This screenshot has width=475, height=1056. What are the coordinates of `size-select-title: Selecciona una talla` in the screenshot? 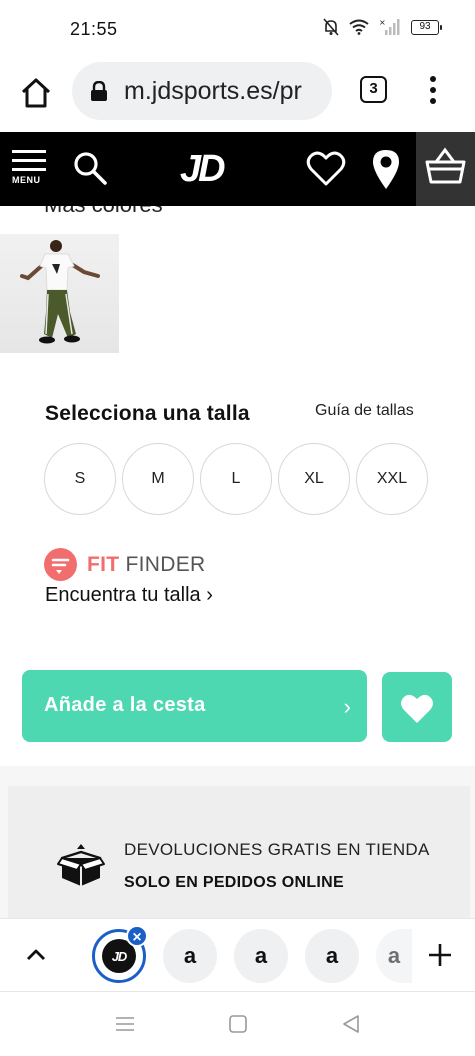 It's located at (147, 413).